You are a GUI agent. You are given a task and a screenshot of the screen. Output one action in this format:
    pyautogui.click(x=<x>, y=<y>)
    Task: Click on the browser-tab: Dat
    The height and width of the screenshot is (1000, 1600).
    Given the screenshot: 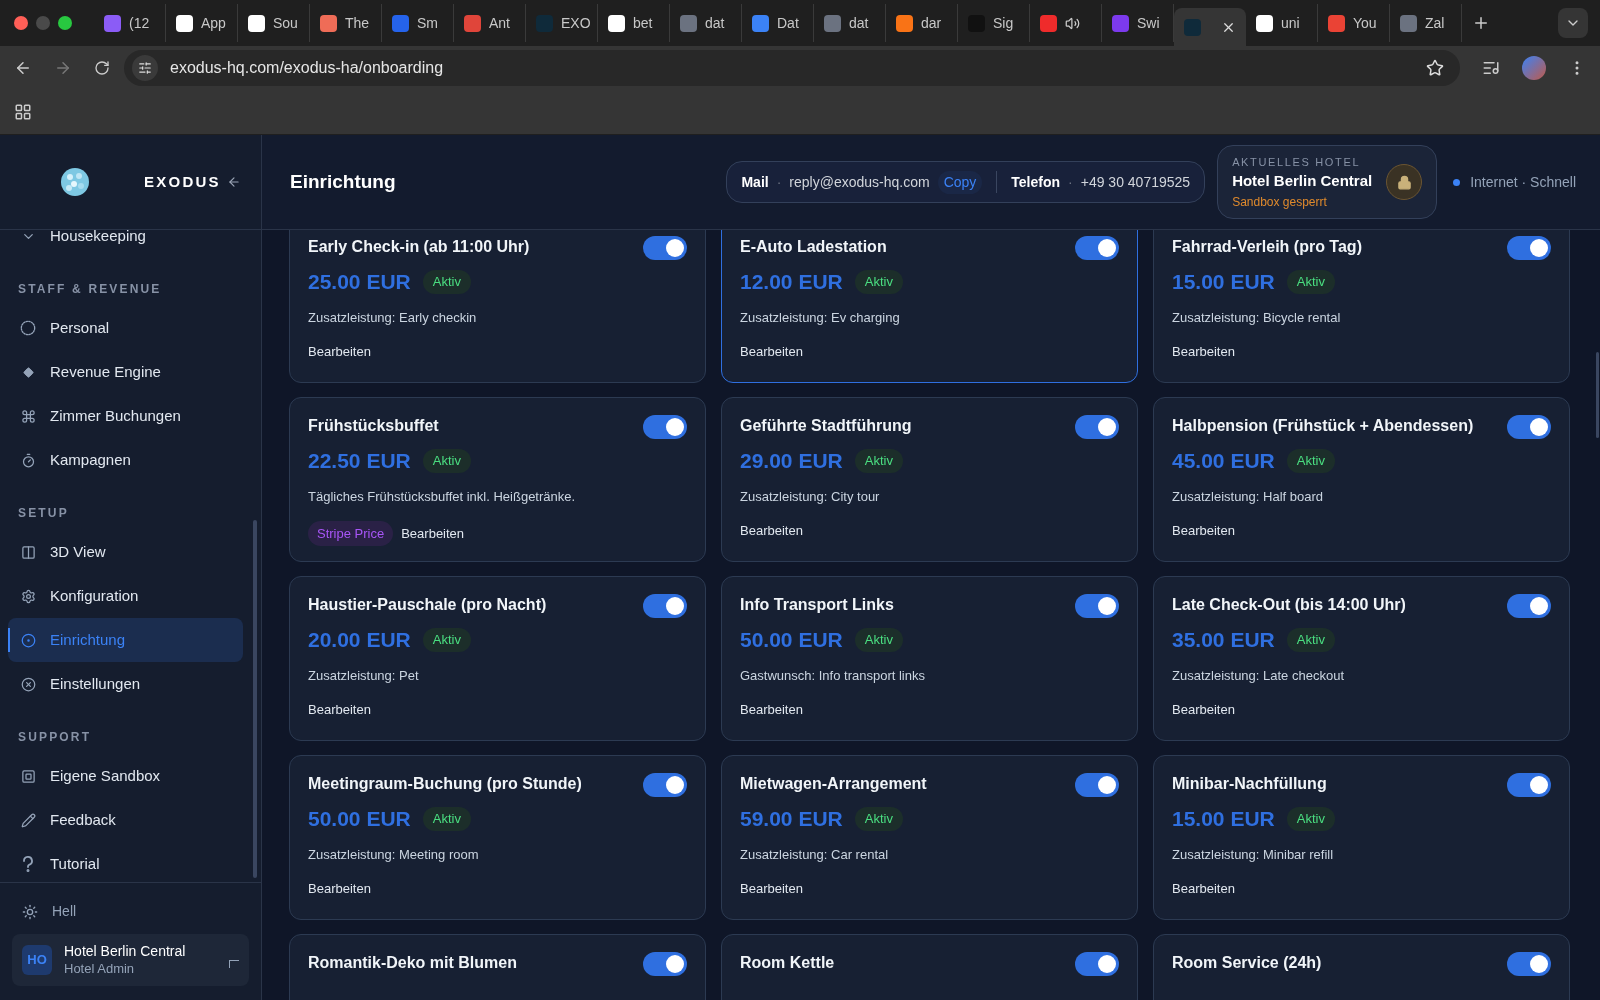 What is the action you would take?
    pyautogui.click(x=778, y=23)
    